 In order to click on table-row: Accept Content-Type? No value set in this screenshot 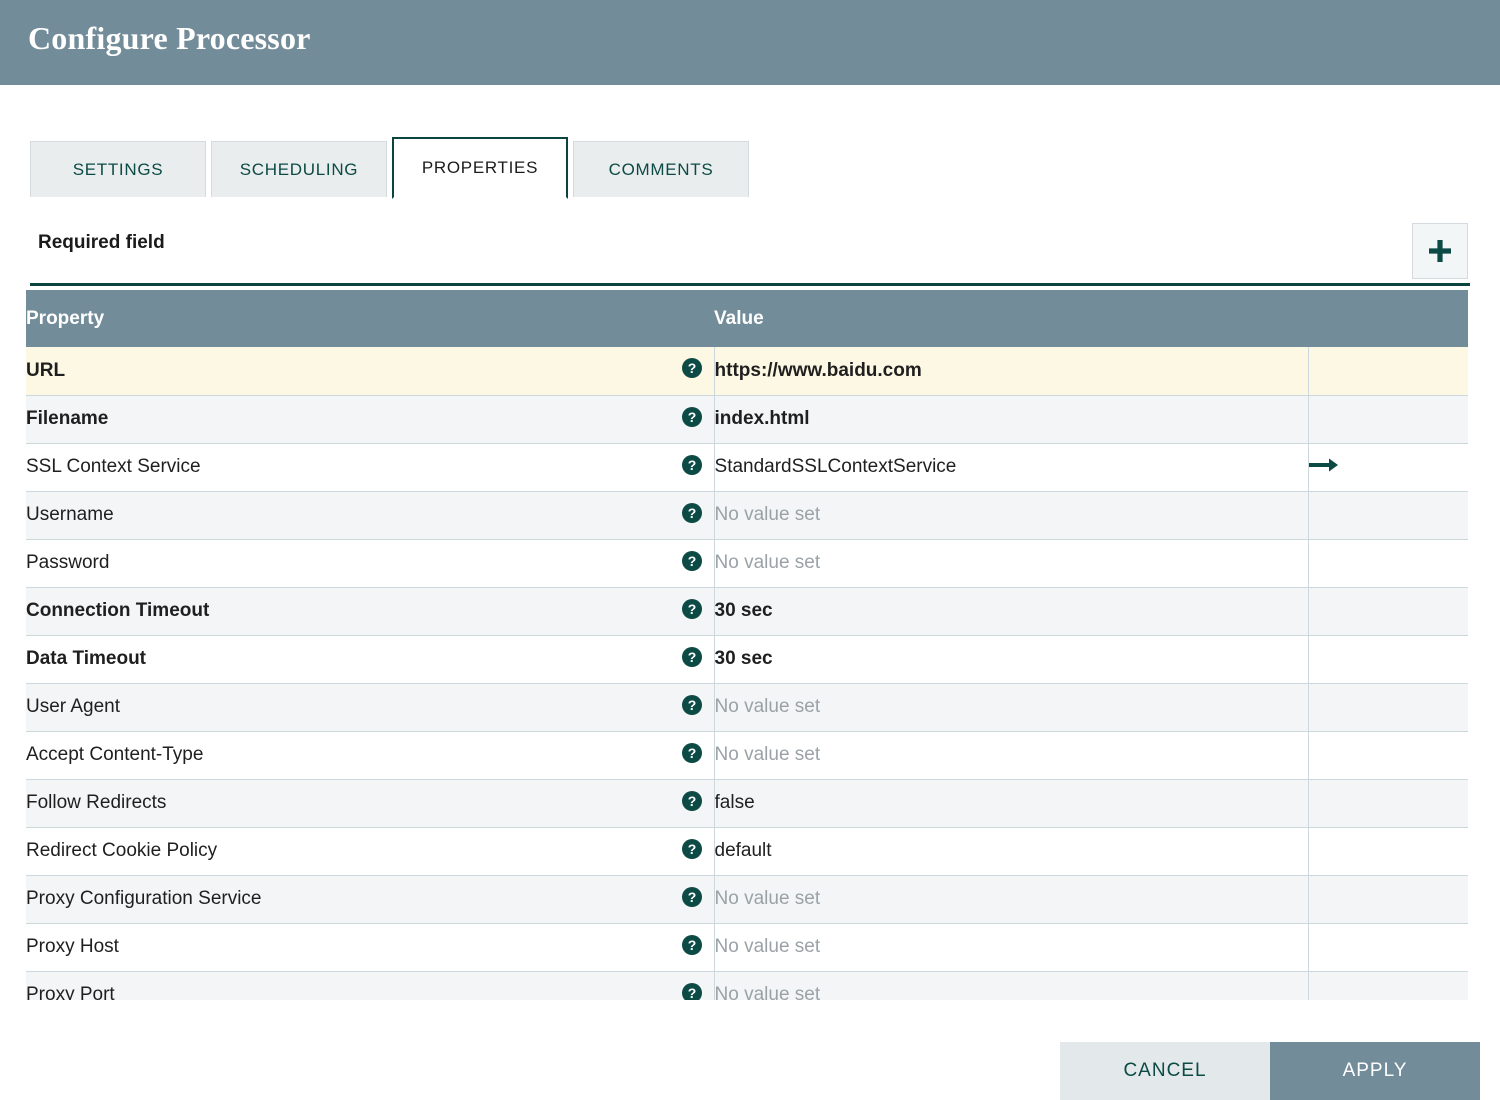, I will do `click(747, 755)`.